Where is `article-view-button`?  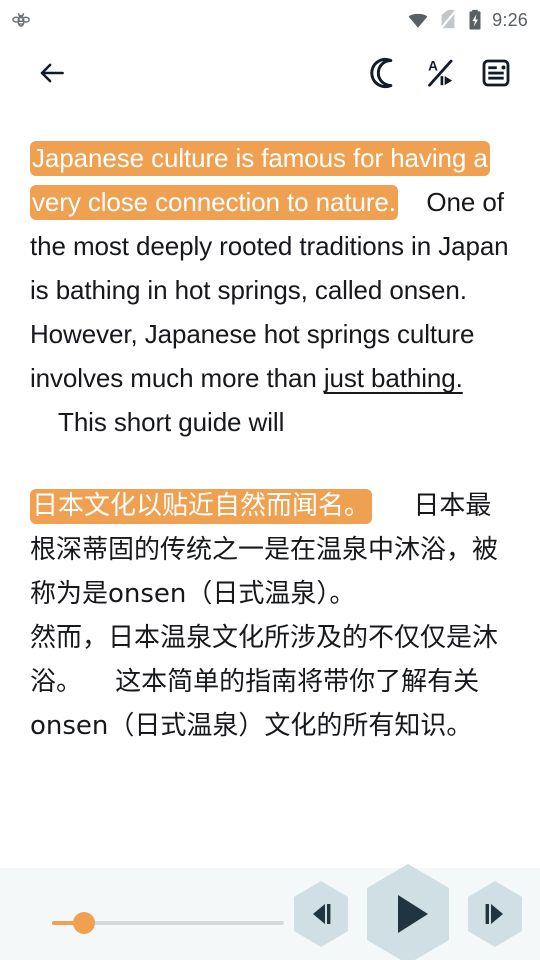
article-view-button is located at coordinates (496, 73).